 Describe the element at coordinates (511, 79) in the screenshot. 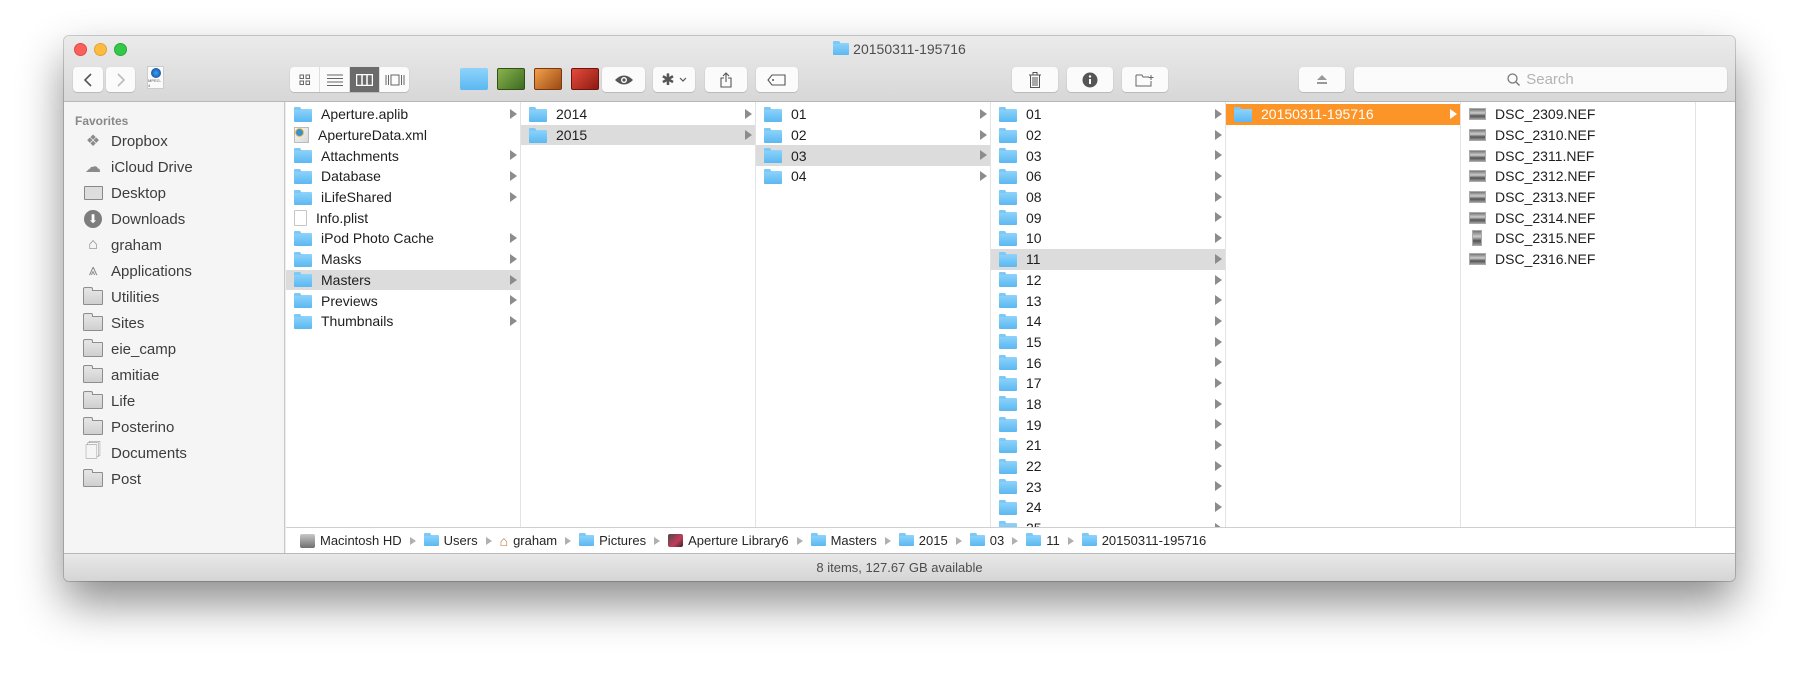

I see `app-folder-green-icon` at that location.